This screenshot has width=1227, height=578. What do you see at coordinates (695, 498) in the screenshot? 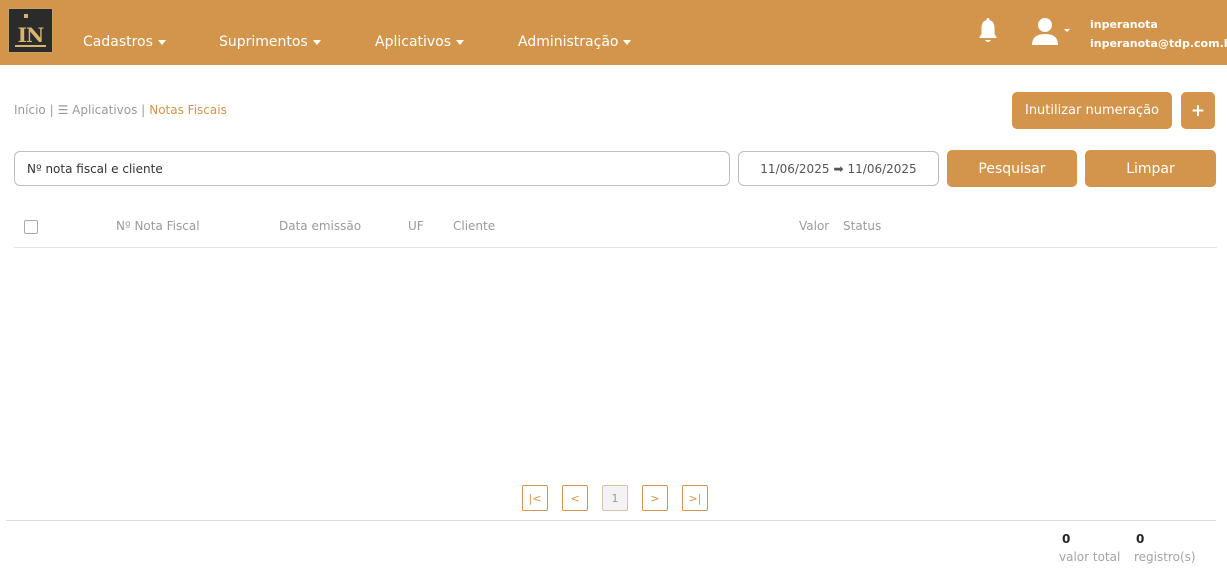
I see `last-page-button: >|` at bounding box center [695, 498].